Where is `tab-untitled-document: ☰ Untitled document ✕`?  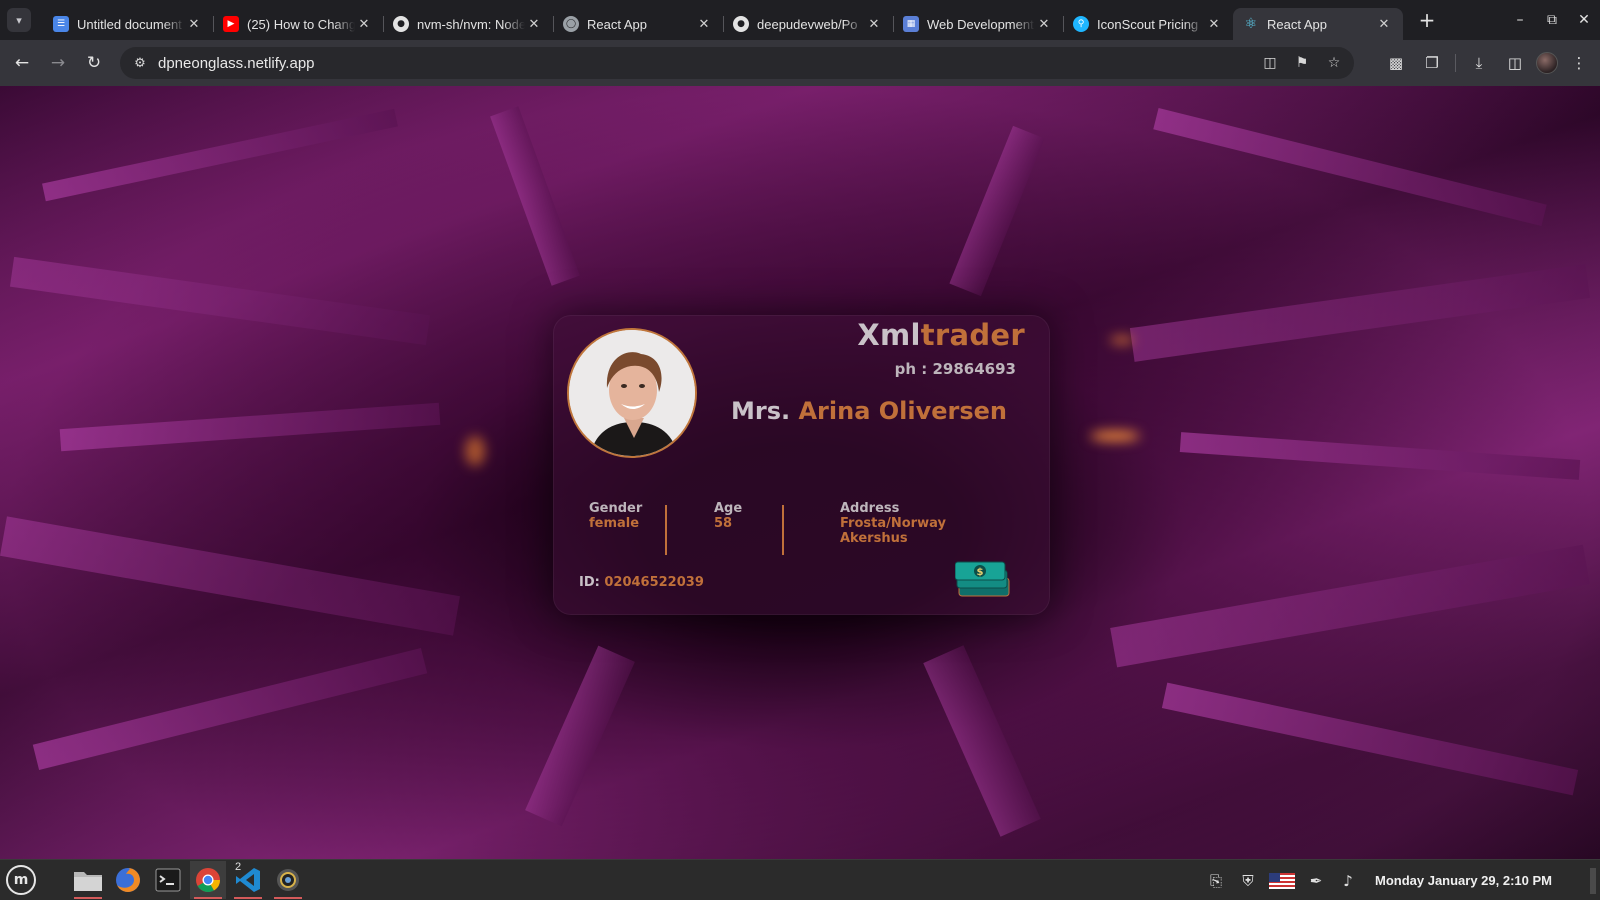
tab-untitled-document: ☰ Untitled document ✕ is located at coordinates (128, 24).